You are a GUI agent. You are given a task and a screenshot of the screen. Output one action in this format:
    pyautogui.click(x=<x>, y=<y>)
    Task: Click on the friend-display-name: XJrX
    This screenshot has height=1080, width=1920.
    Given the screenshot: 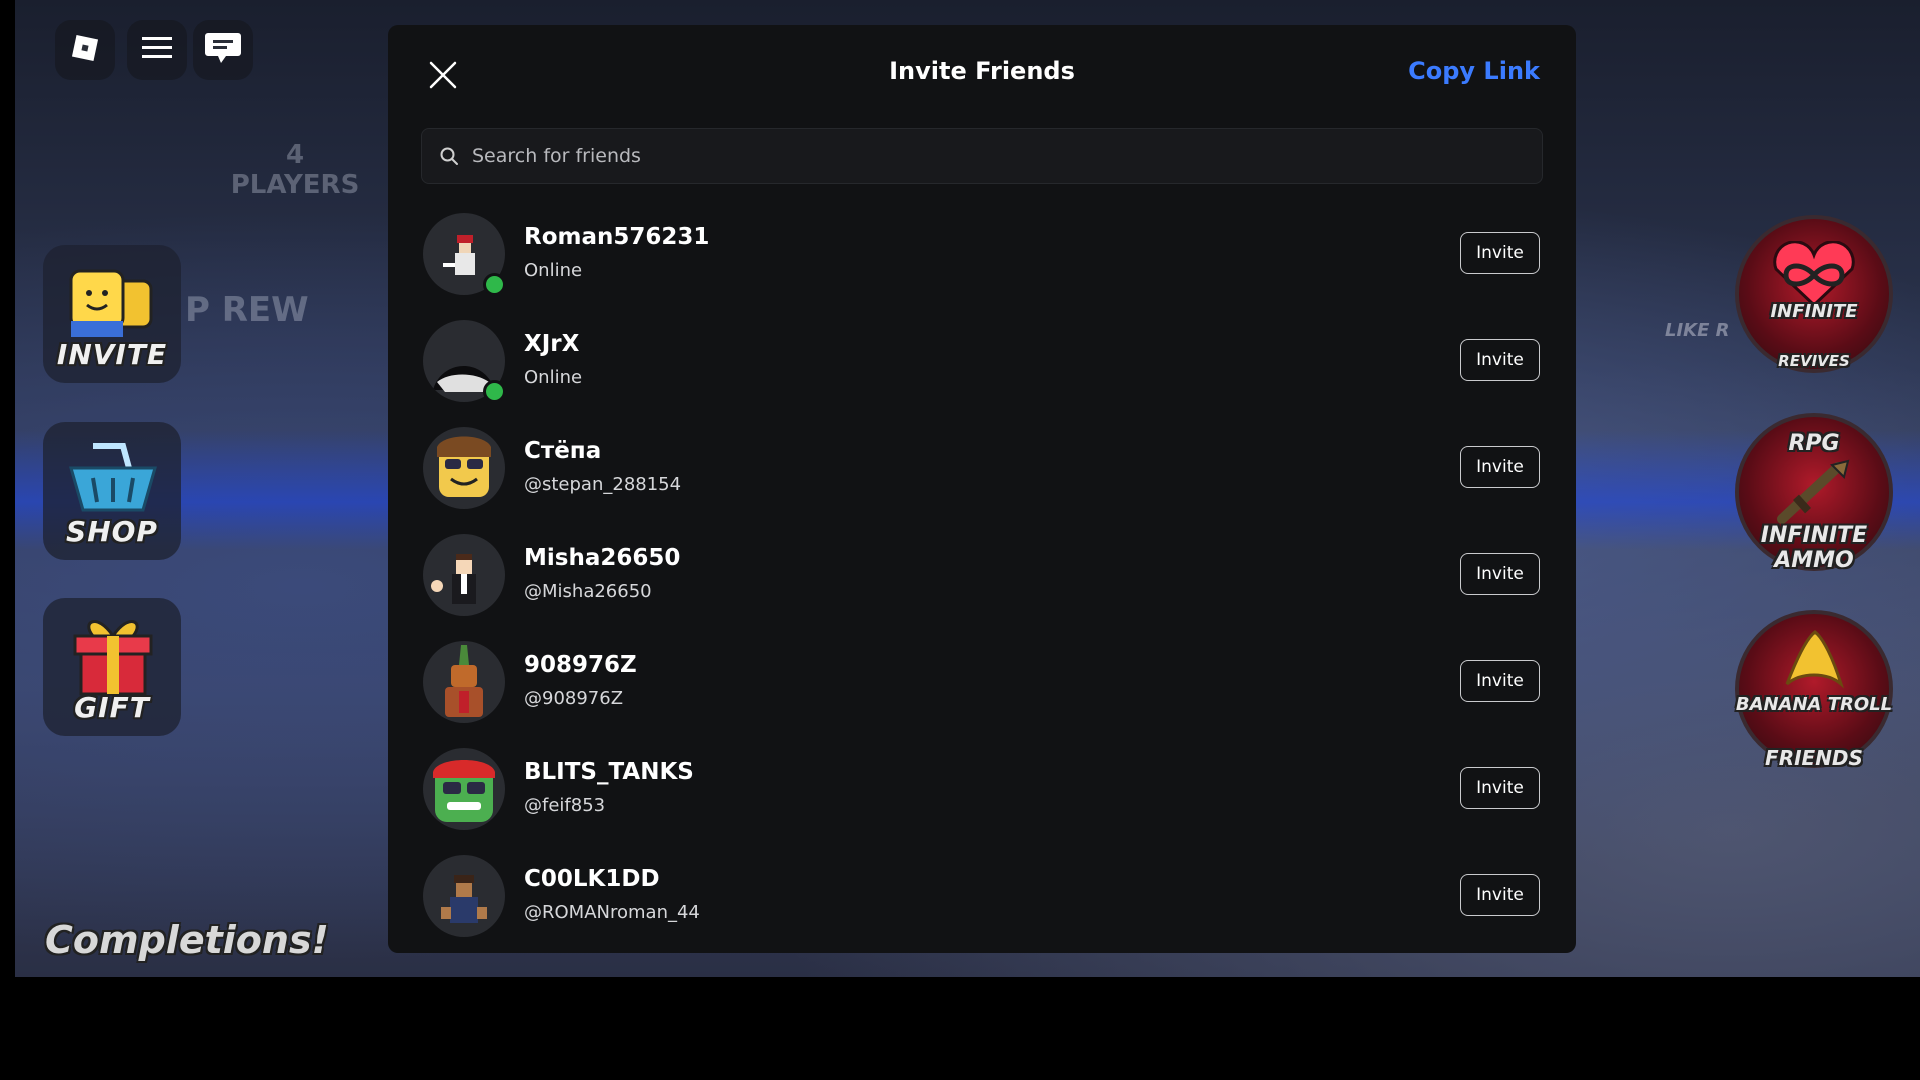 What is the action you would take?
    pyautogui.click(x=552, y=344)
    